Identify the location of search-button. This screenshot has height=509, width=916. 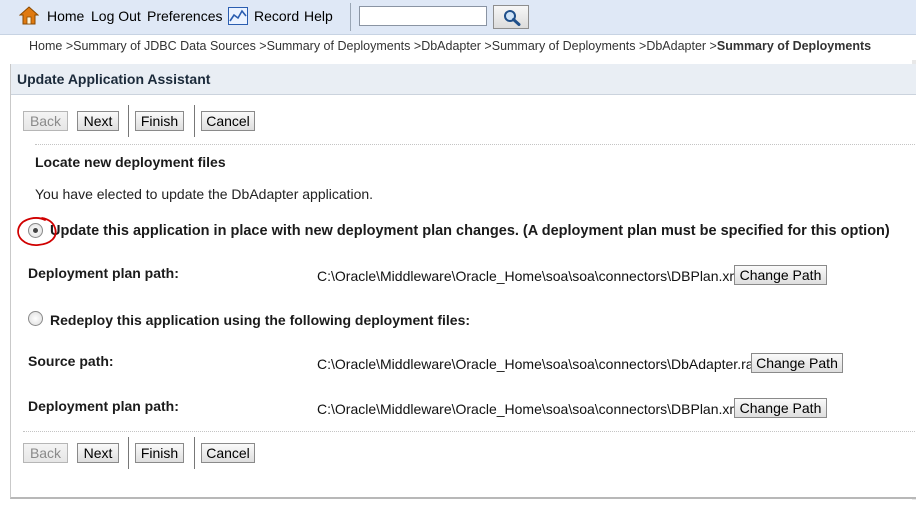
(511, 17).